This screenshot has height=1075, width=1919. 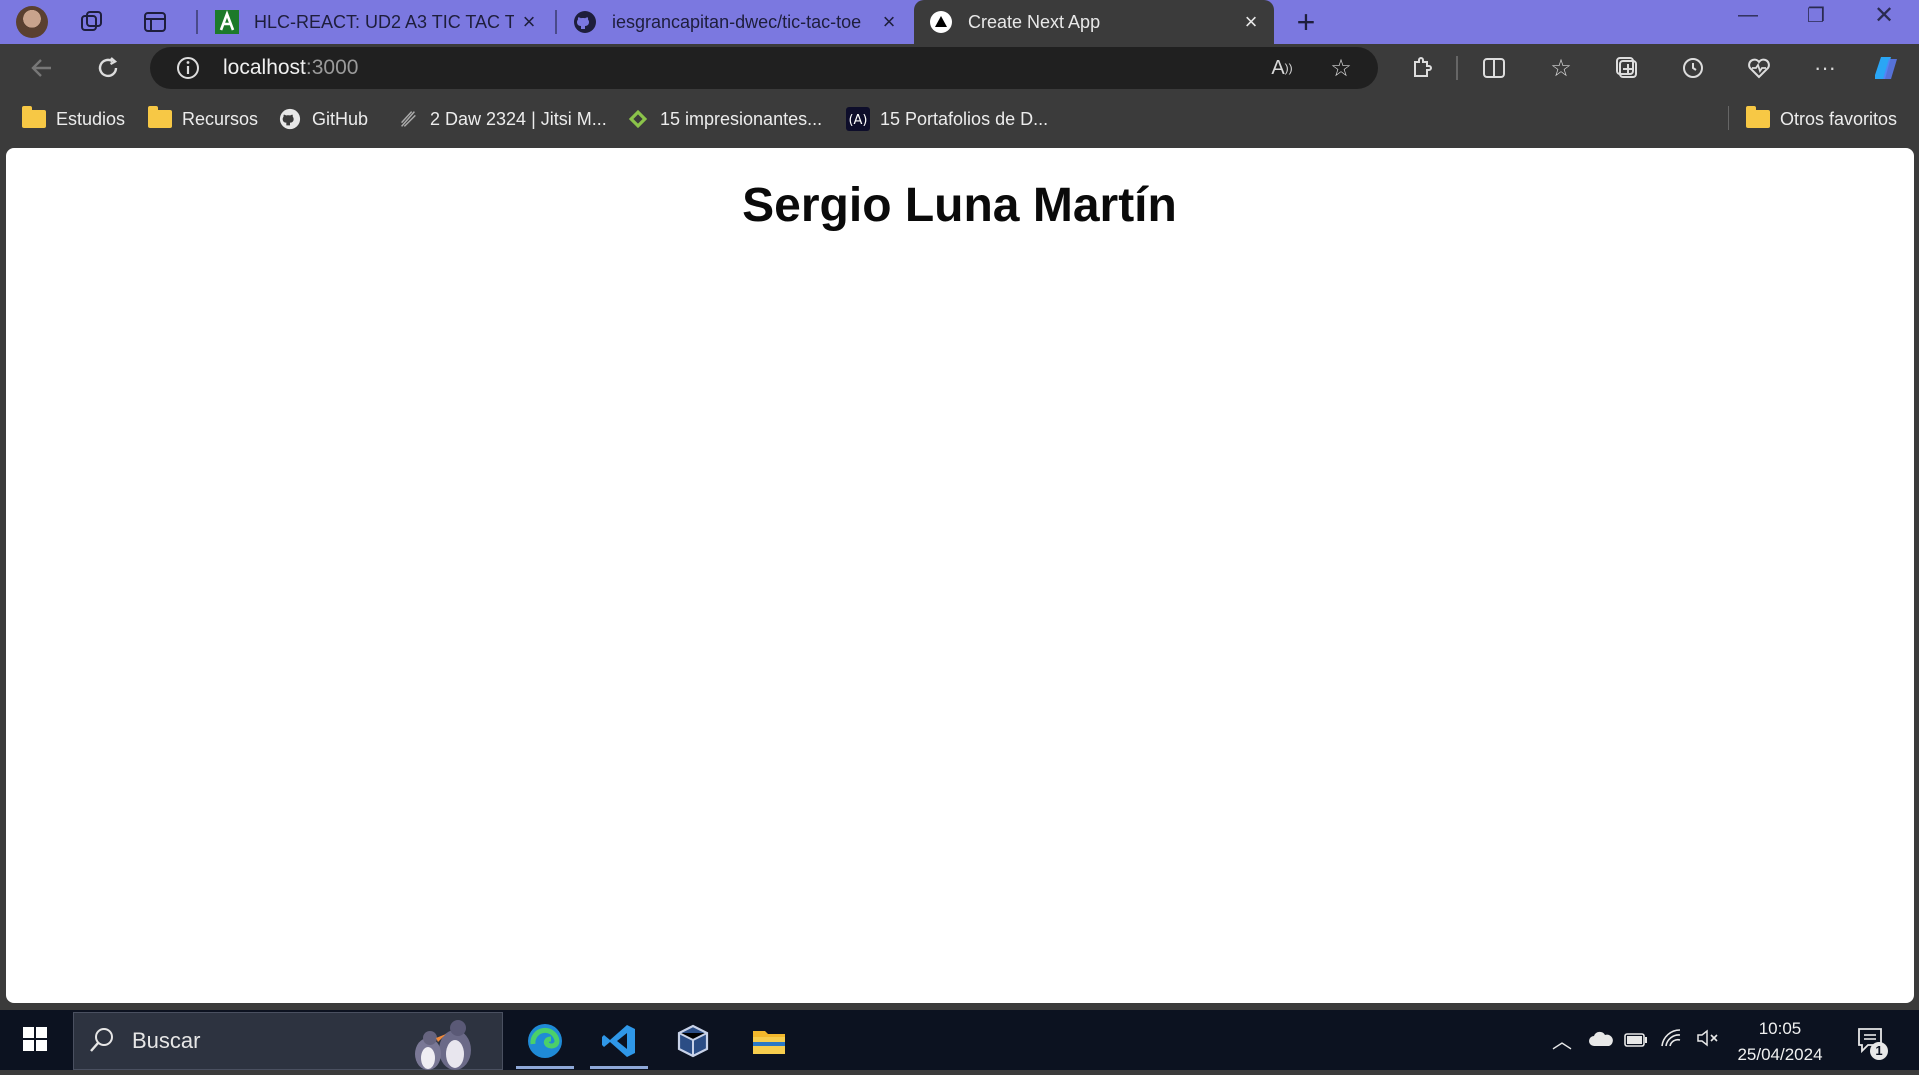 I want to click on profile-avatar, so click(x=32, y=22).